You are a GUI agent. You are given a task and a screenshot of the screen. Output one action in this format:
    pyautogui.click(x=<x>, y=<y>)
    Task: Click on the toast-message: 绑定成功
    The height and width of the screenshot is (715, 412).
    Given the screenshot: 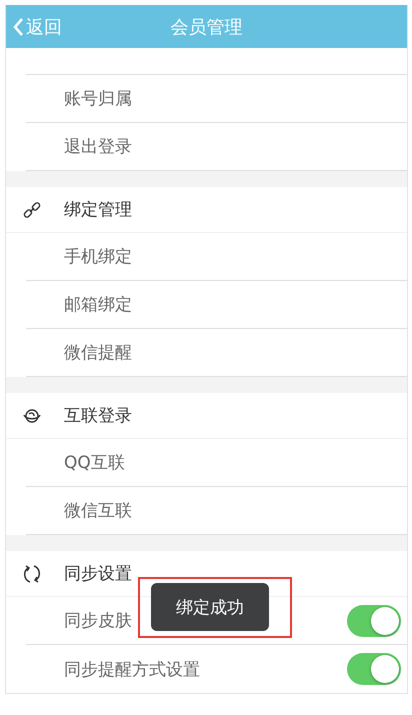 What is the action you would take?
    pyautogui.click(x=210, y=607)
    